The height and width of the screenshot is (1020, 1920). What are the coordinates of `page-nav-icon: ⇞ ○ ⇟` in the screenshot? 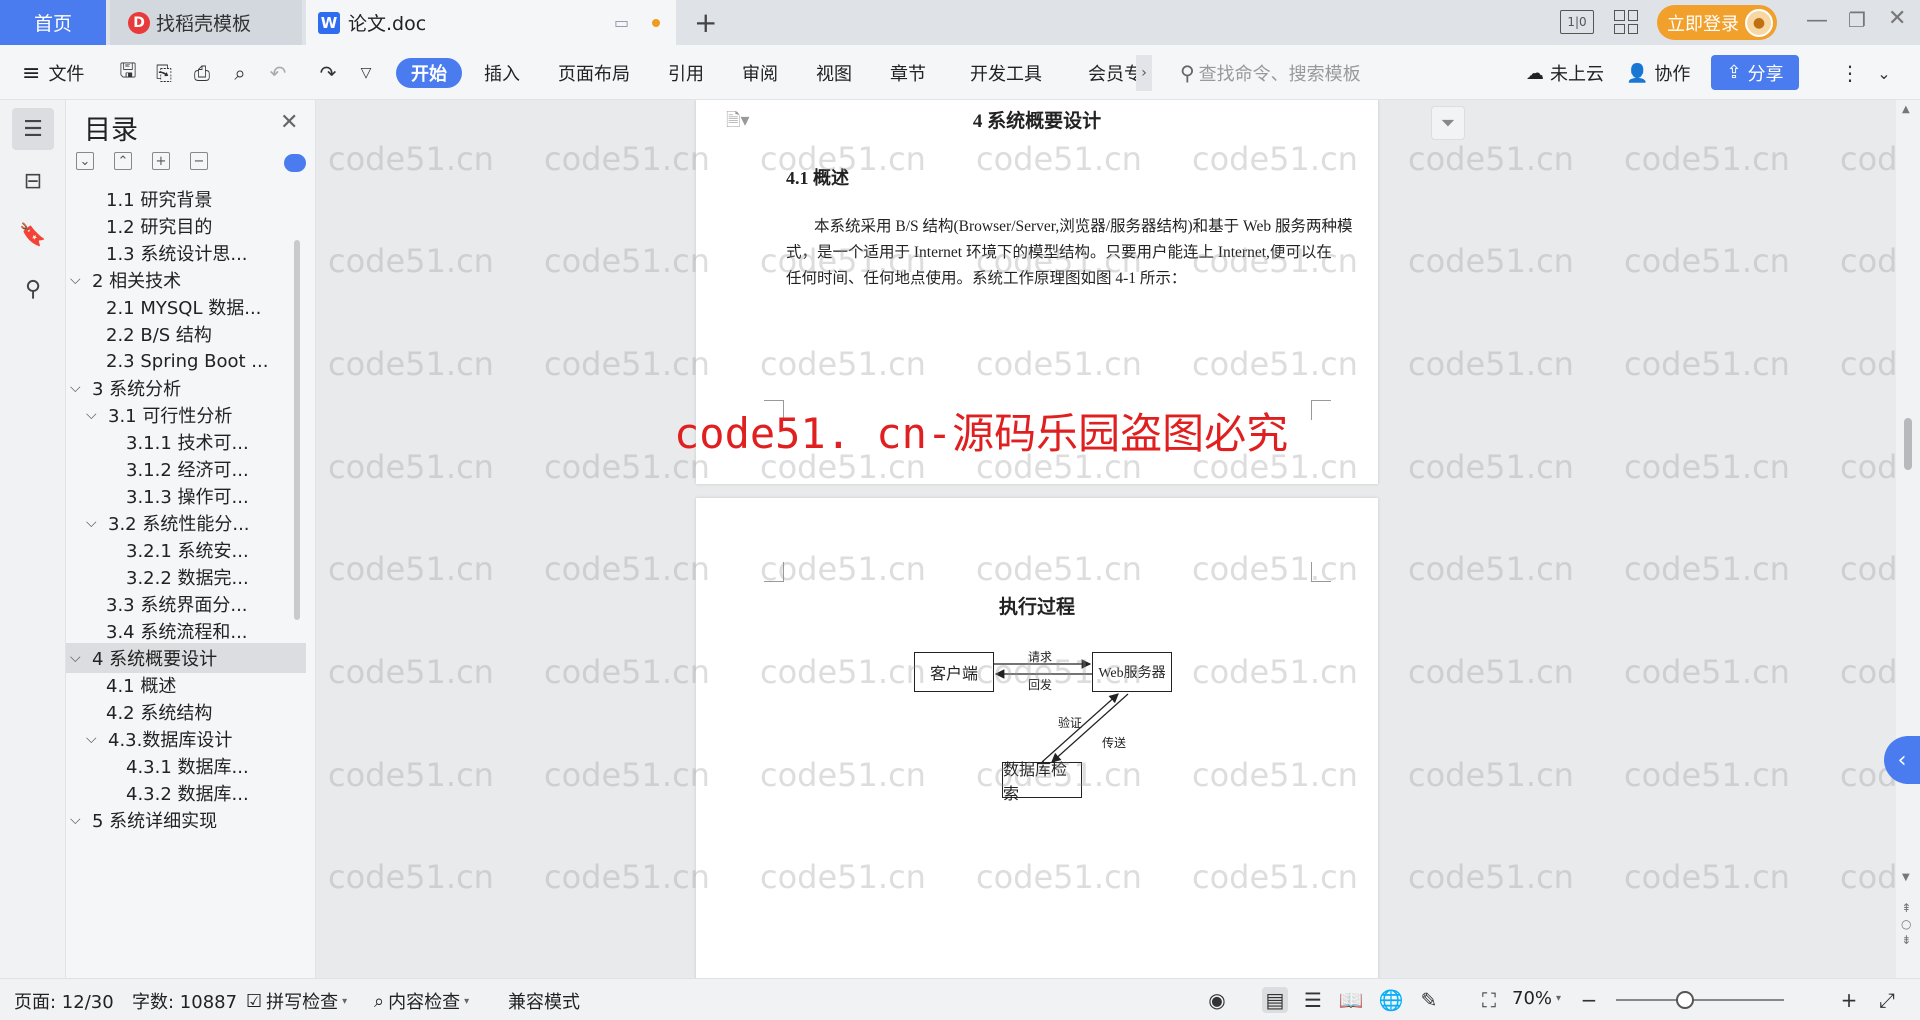 It's located at (1906, 924).